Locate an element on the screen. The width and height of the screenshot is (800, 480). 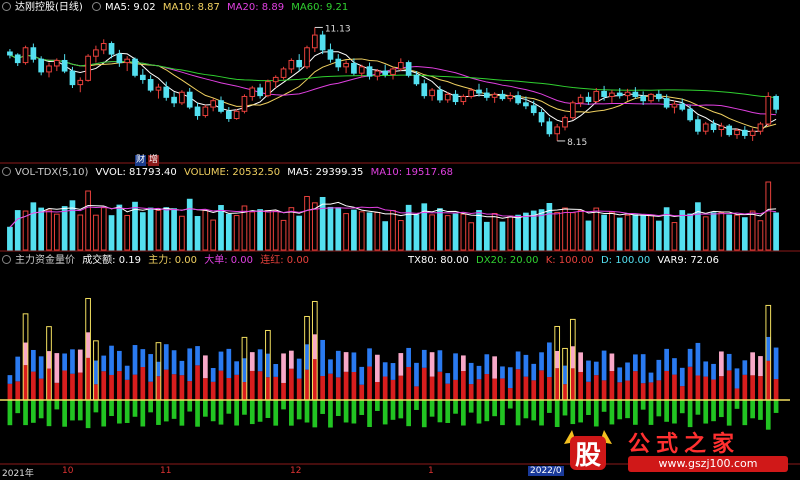
dd-value: 大单: 0.00 is located at coordinates (229, 260).